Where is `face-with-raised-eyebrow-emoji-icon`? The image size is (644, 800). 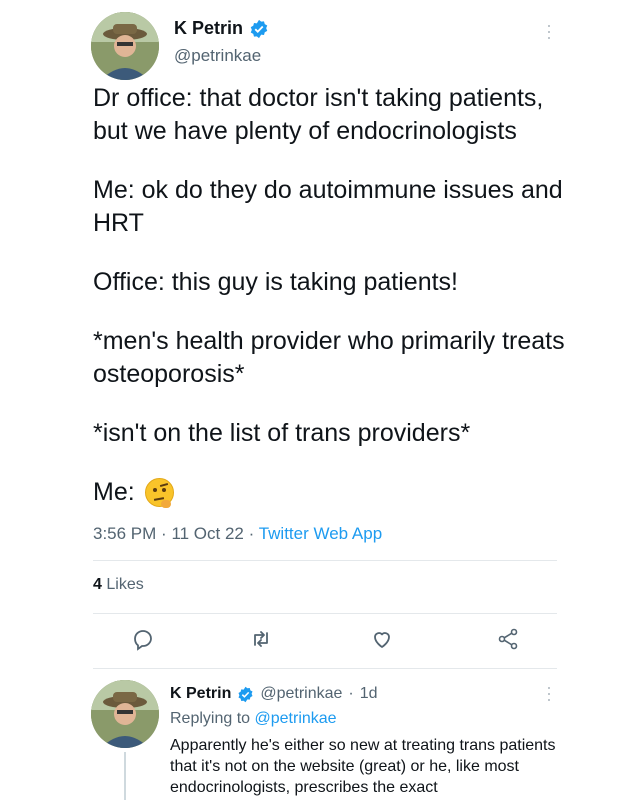 face-with-raised-eyebrow-emoji-icon is located at coordinates (159, 493).